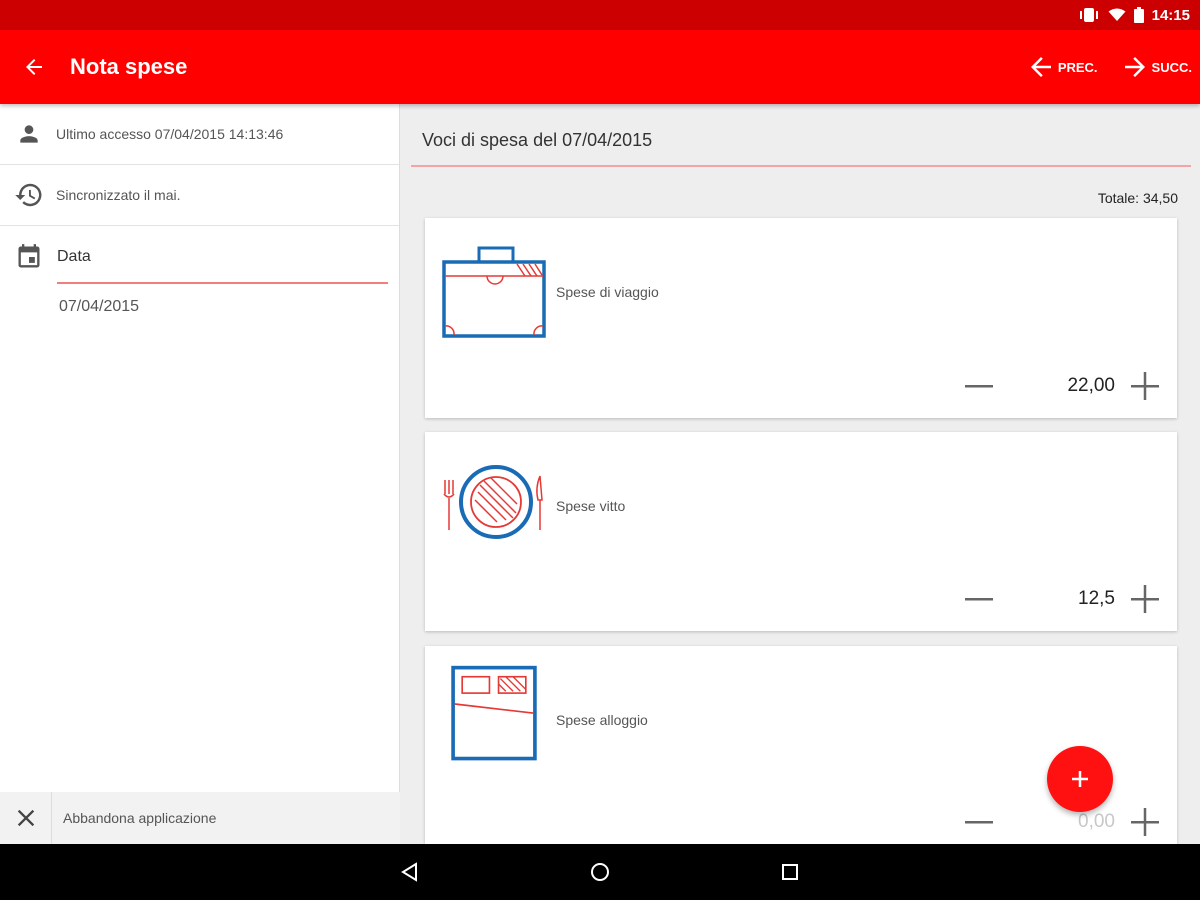 Image resolution: width=1200 pixels, height=900 pixels. What do you see at coordinates (801, 318) in the screenshot?
I see `expense-card-travel: Spese di viaggio 22,00` at bounding box center [801, 318].